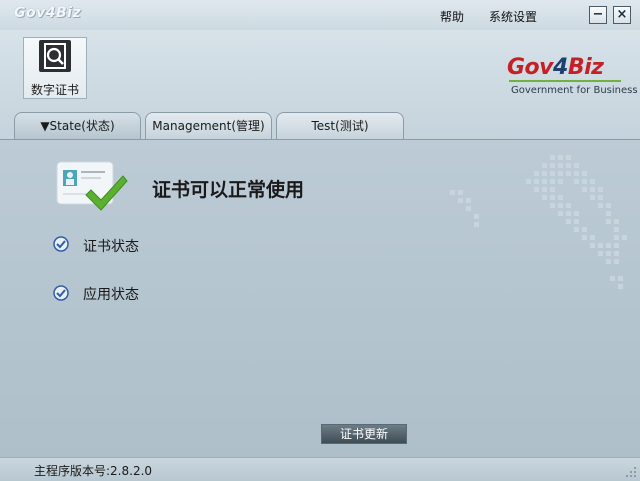 This screenshot has width=640, height=481. Describe the element at coordinates (530, 67) in the screenshot. I see `brand-gov: Gov` at that location.